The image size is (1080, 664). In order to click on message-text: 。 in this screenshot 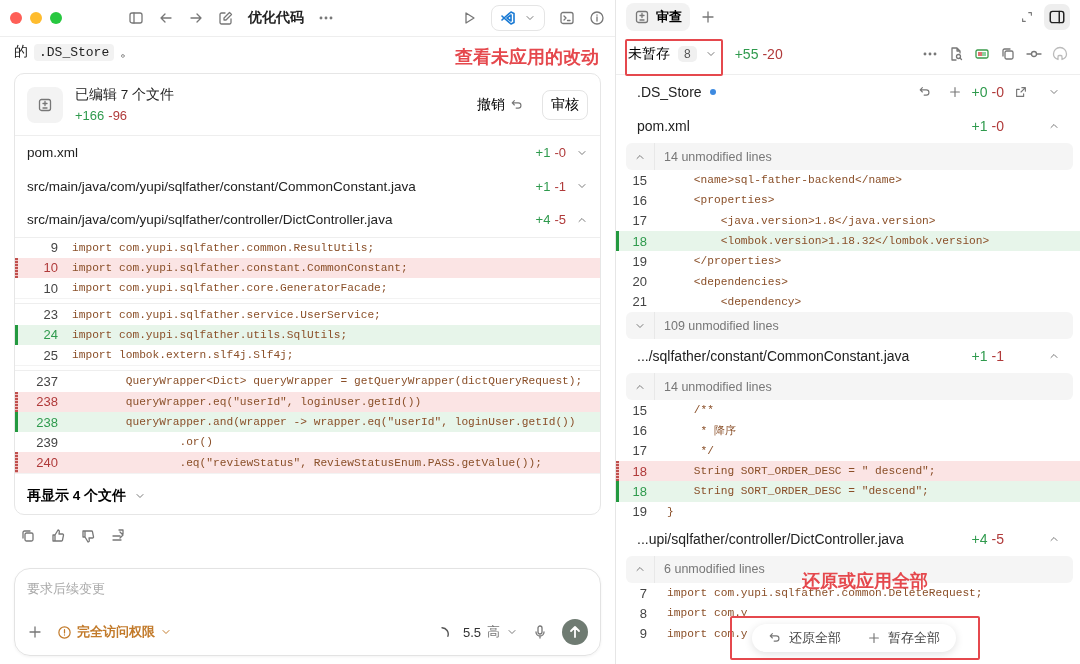, I will do `click(127, 52)`.